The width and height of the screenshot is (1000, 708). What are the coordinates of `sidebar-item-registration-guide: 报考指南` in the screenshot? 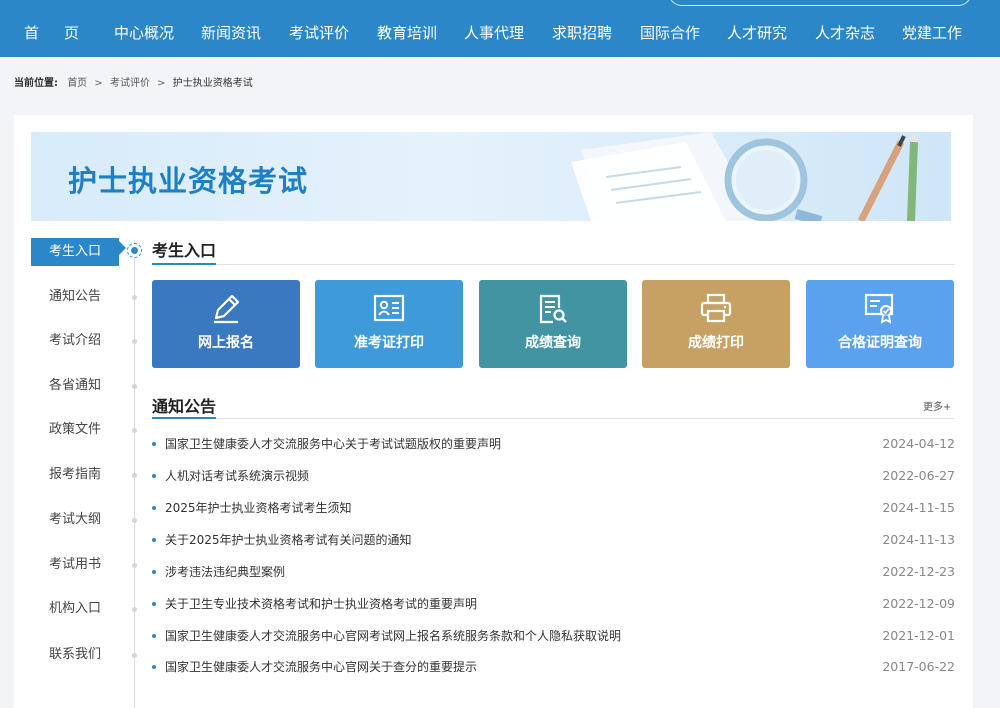 It's located at (75, 475).